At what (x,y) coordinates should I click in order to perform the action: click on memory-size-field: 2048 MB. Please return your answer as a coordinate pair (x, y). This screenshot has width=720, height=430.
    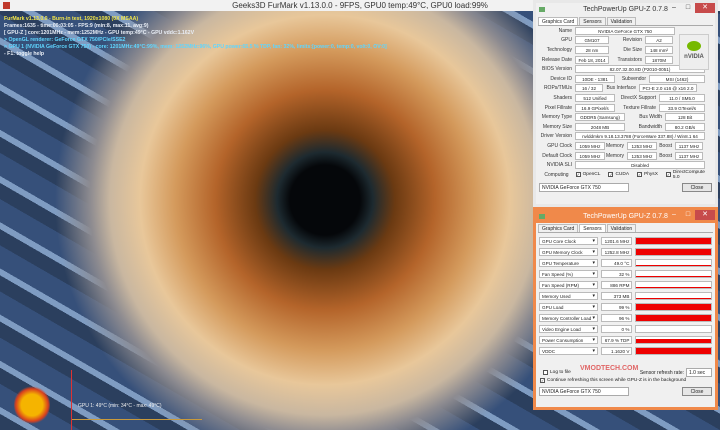
    Looking at the image, I should click on (600, 126).